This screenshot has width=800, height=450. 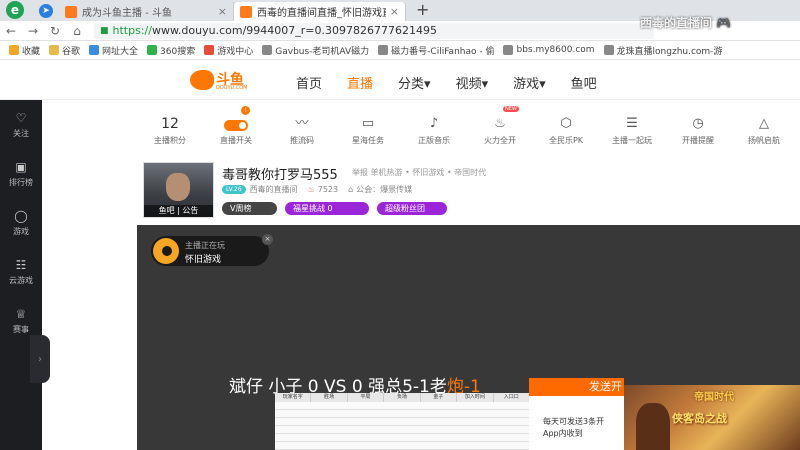 I want to click on super-fans-button: 超级粉丝团, so click(x=412, y=208).